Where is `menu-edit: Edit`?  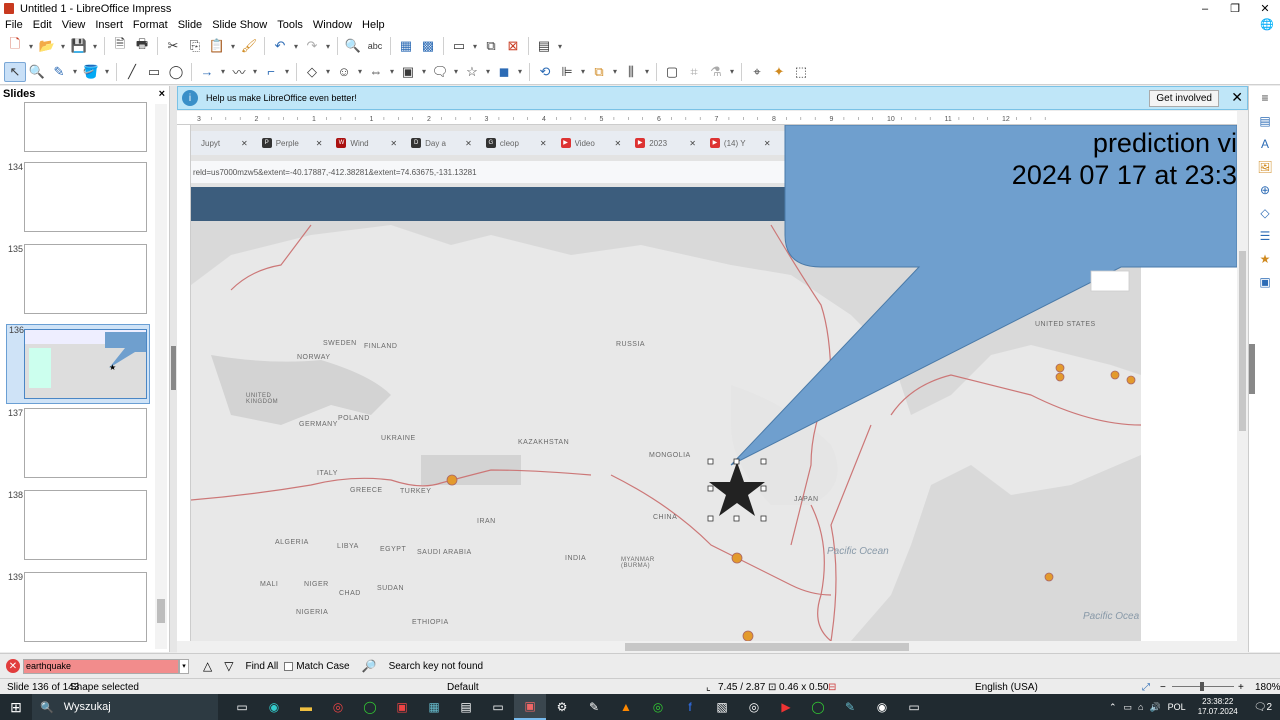 menu-edit: Edit is located at coordinates (42, 25).